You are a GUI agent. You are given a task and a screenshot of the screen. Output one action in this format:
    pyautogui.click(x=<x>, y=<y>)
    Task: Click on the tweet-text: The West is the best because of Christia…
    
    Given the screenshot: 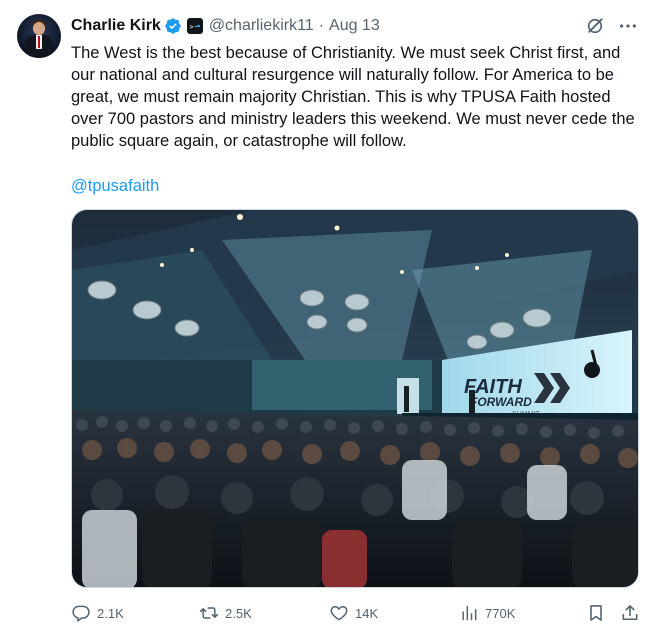 What is the action you would take?
    pyautogui.click(x=353, y=97)
    